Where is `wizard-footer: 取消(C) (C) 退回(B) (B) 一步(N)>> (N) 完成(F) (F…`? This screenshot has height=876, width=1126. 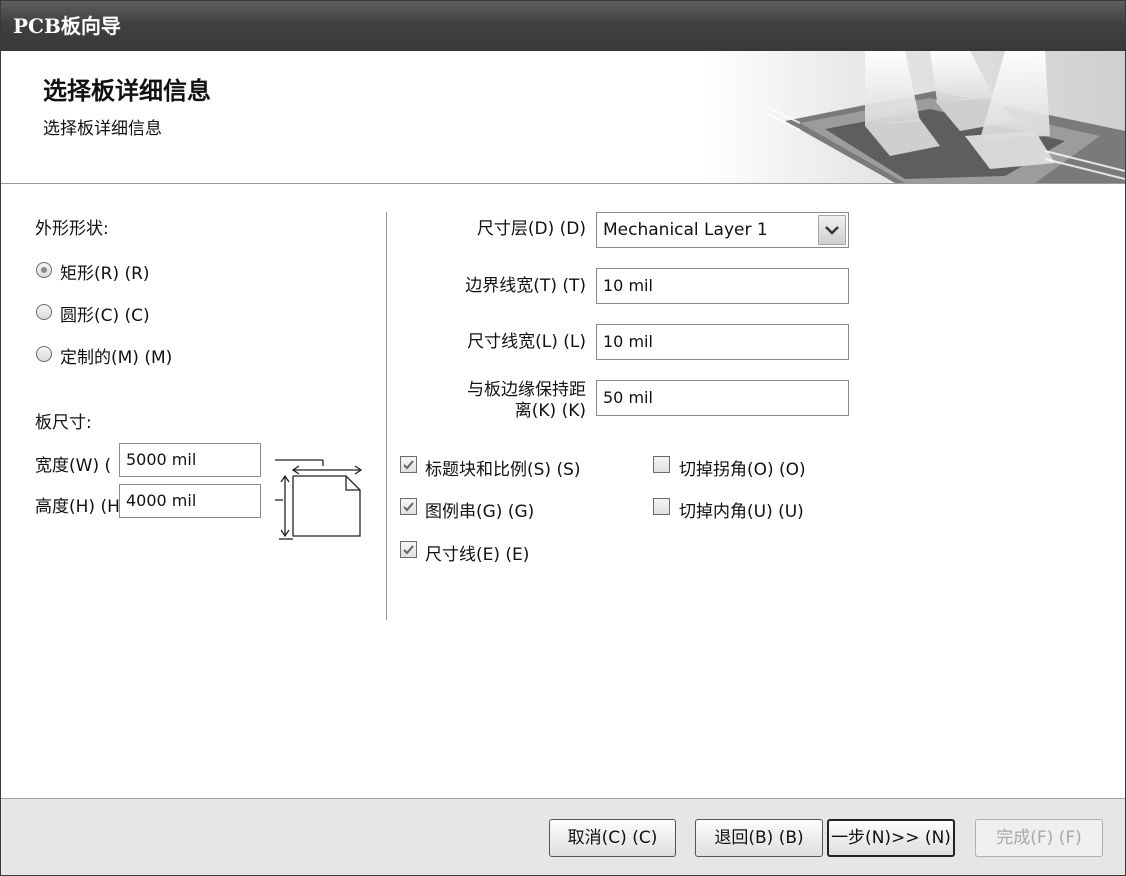
wizard-footer: 取消(C) (C) 退回(B) (B) 一步(N)>> (N) 完成(F) (F… is located at coordinates (563, 836).